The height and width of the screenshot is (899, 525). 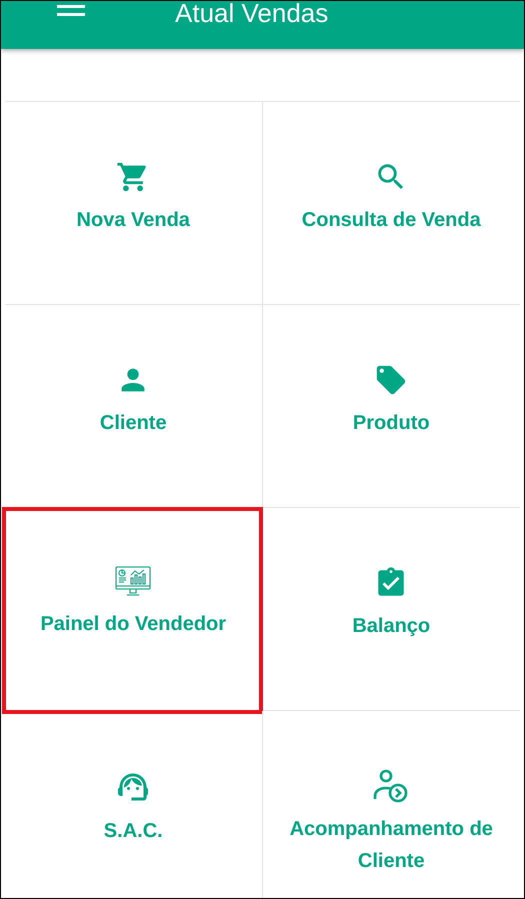 What do you see at coordinates (391, 786) in the screenshot?
I see `person-arrow-icon` at bounding box center [391, 786].